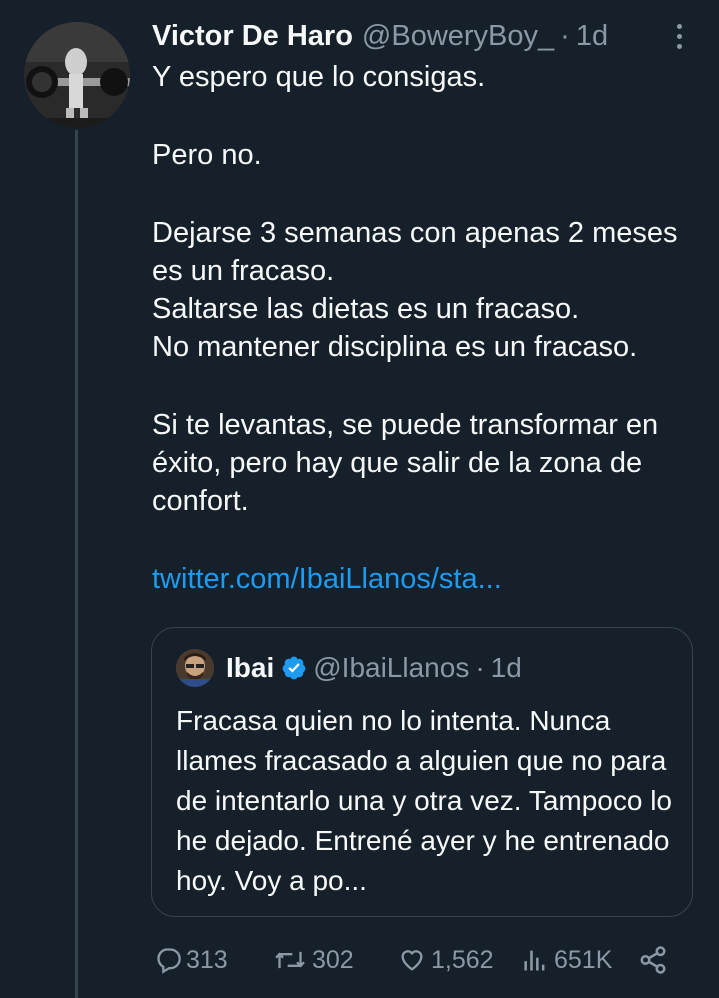 The height and width of the screenshot is (998, 719). What do you see at coordinates (333, 959) in the screenshot?
I see `retweet-count: 302` at bounding box center [333, 959].